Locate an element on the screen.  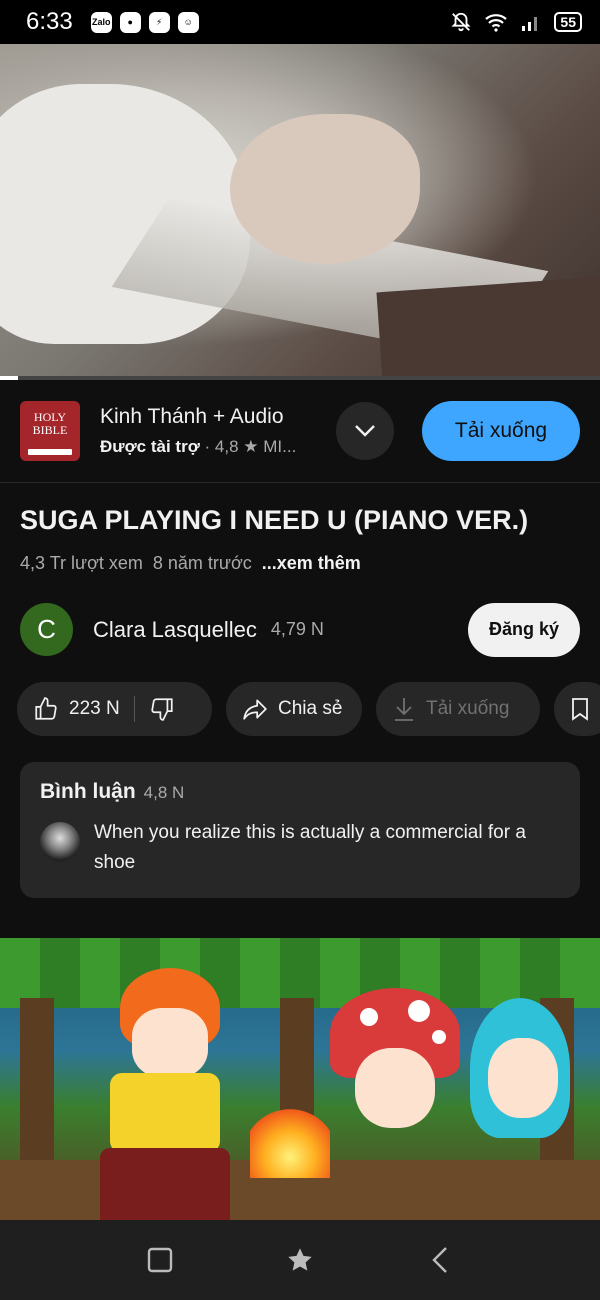
comments-header: Bình luận 4,8 N is located at coordinates (300, 792).